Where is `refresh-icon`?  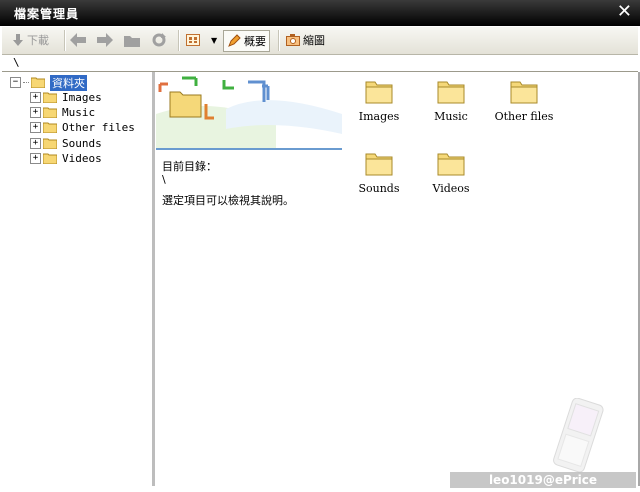
refresh-icon is located at coordinates (159, 40).